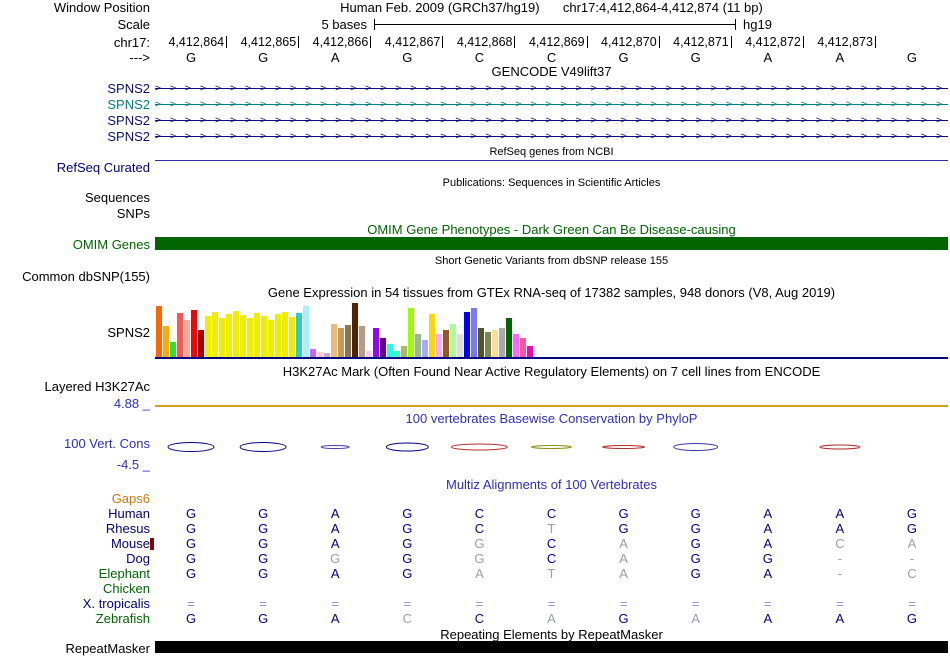  I want to click on h3k27ac-label: Layered H3K27Ac, so click(75, 386).